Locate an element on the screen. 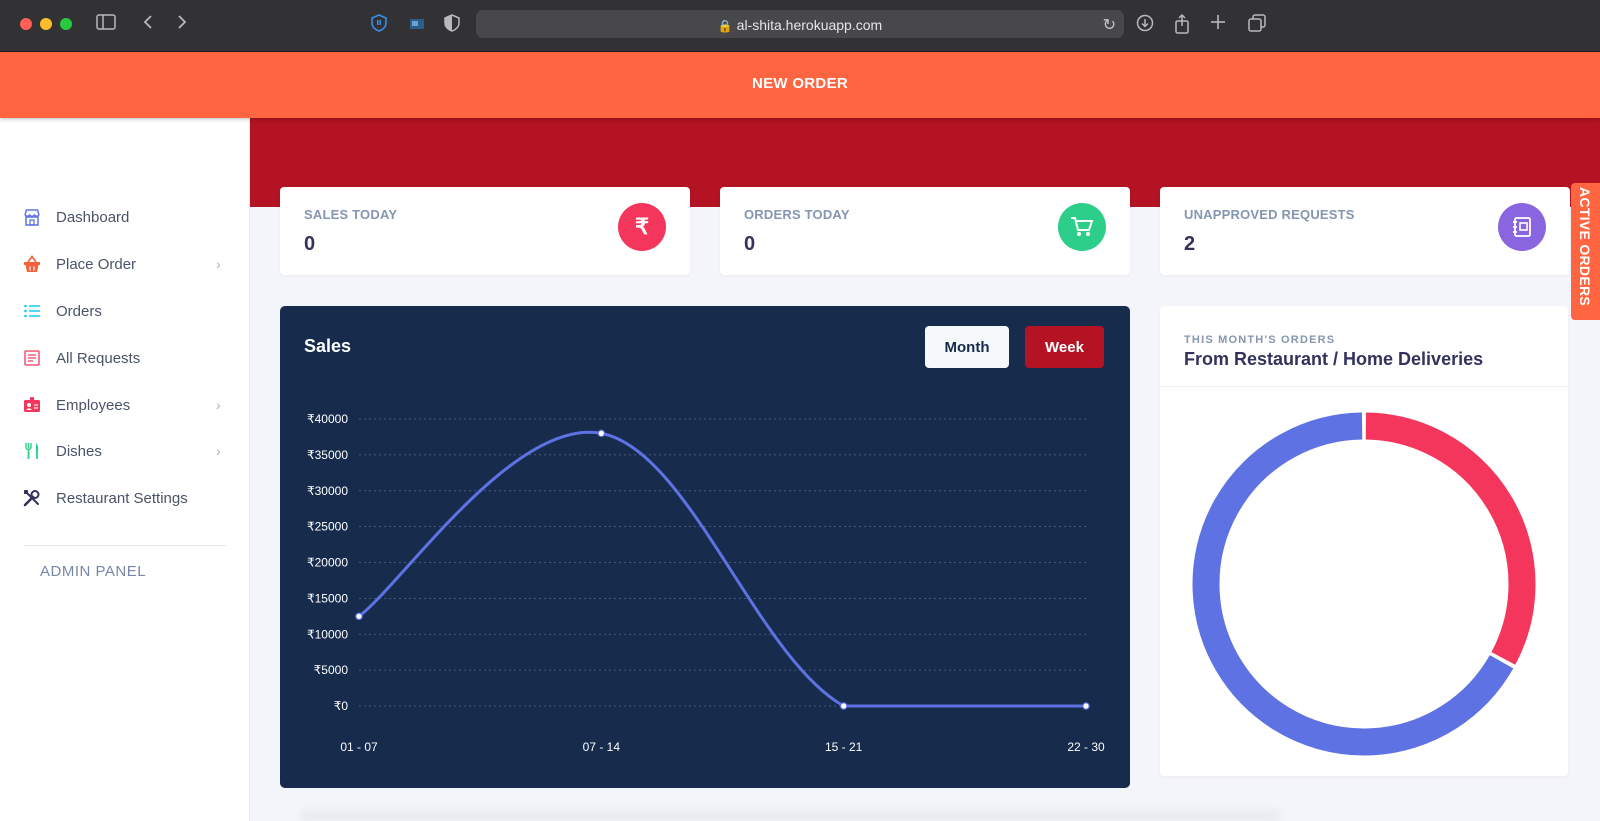 The height and width of the screenshot is (821, 1600). share-icon is located at coordinates (1182, 25).